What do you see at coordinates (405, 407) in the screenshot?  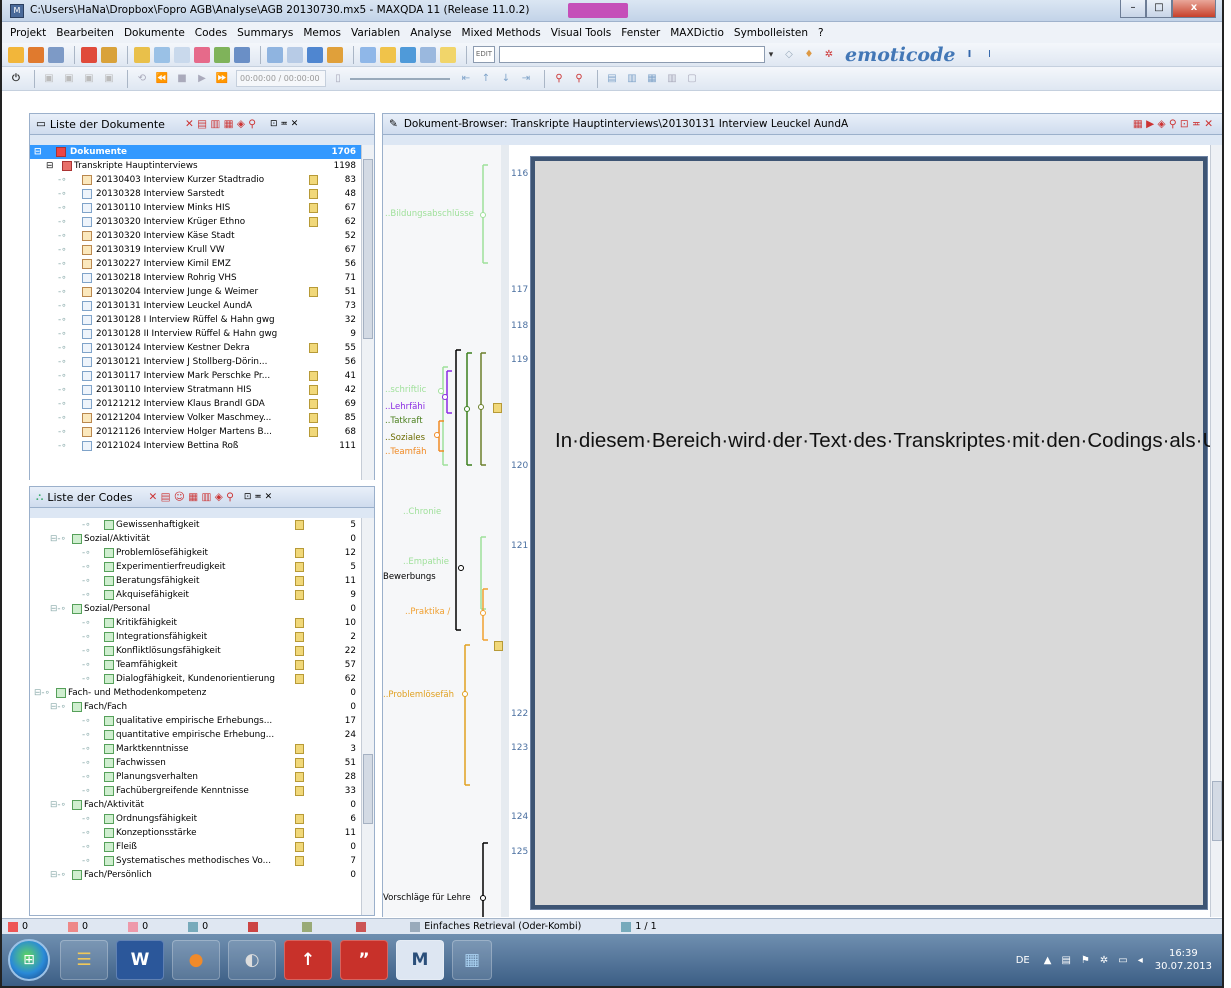 I see `code-stripe-label: ..Lehrfähi` at bounding box center [405, 407].